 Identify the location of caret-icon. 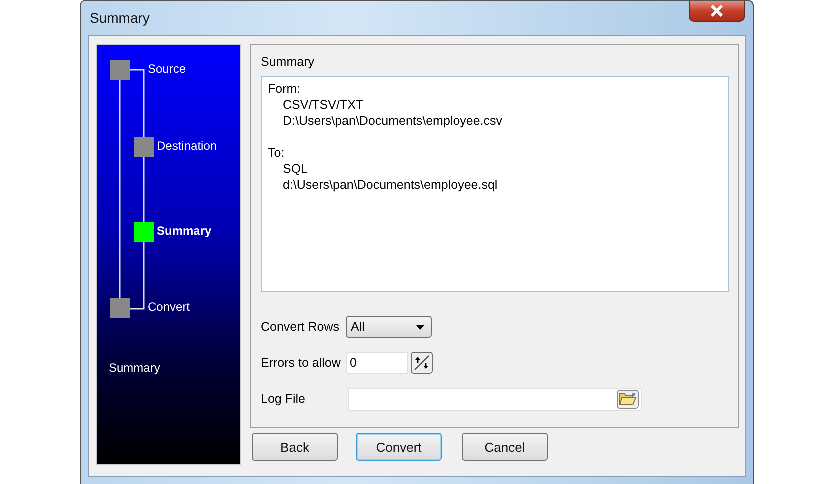
(420, 327).